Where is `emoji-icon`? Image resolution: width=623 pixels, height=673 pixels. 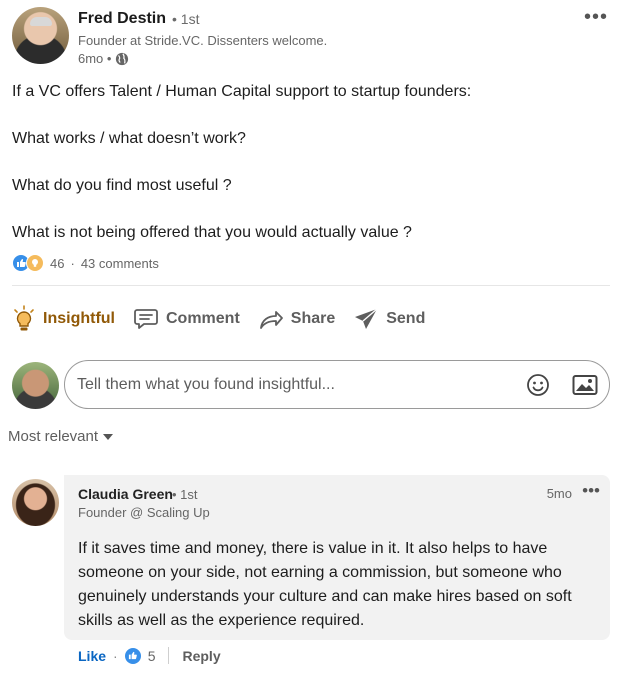
emoji-icon is located at coordinates (538, 385).